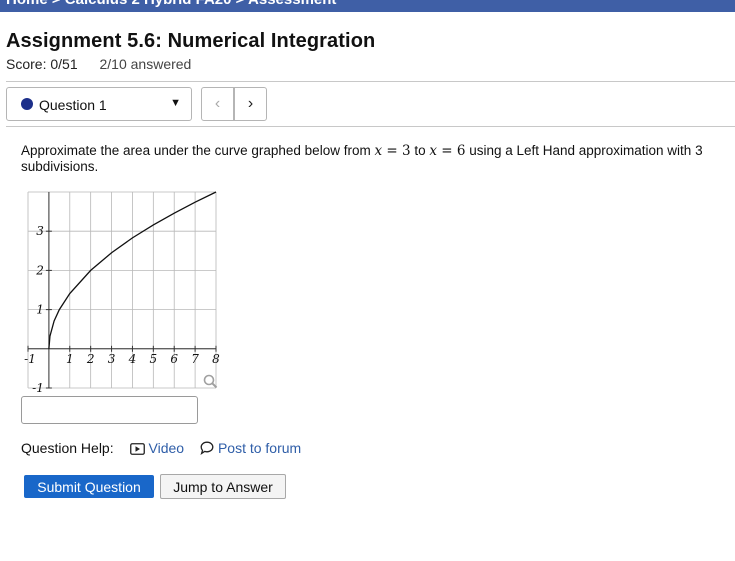  What do you see at coordinates (370, 126) in the screenshot?
I see `divider-question` at bounding box center [370, 126].